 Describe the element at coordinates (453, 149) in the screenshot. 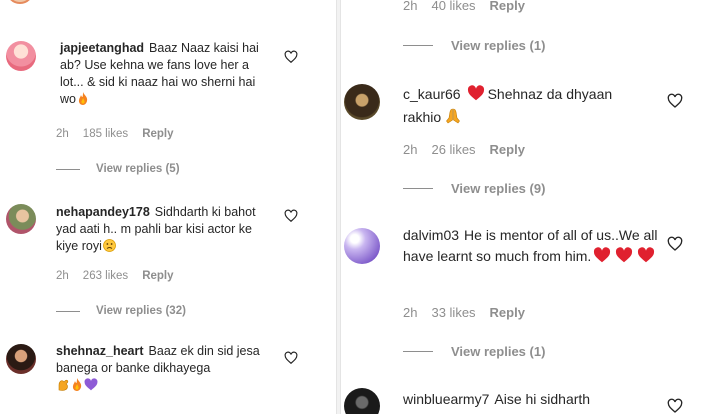

I see `comment-likes: 26 likes` at that location.